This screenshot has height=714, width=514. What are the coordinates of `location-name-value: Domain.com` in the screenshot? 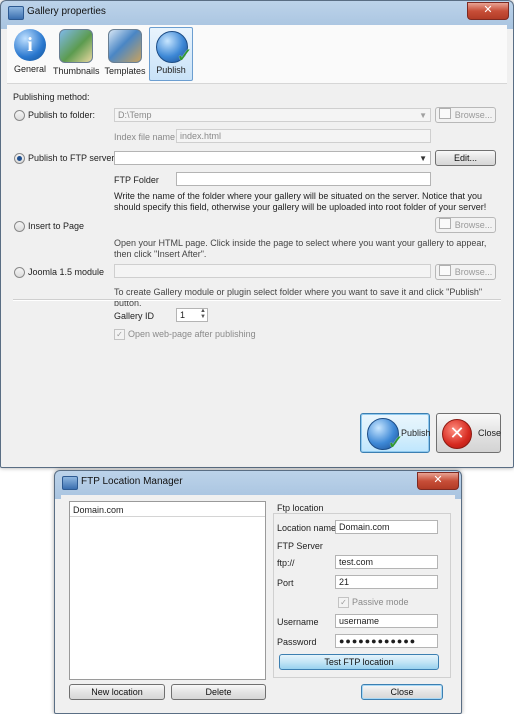 It's located at (364, 527).